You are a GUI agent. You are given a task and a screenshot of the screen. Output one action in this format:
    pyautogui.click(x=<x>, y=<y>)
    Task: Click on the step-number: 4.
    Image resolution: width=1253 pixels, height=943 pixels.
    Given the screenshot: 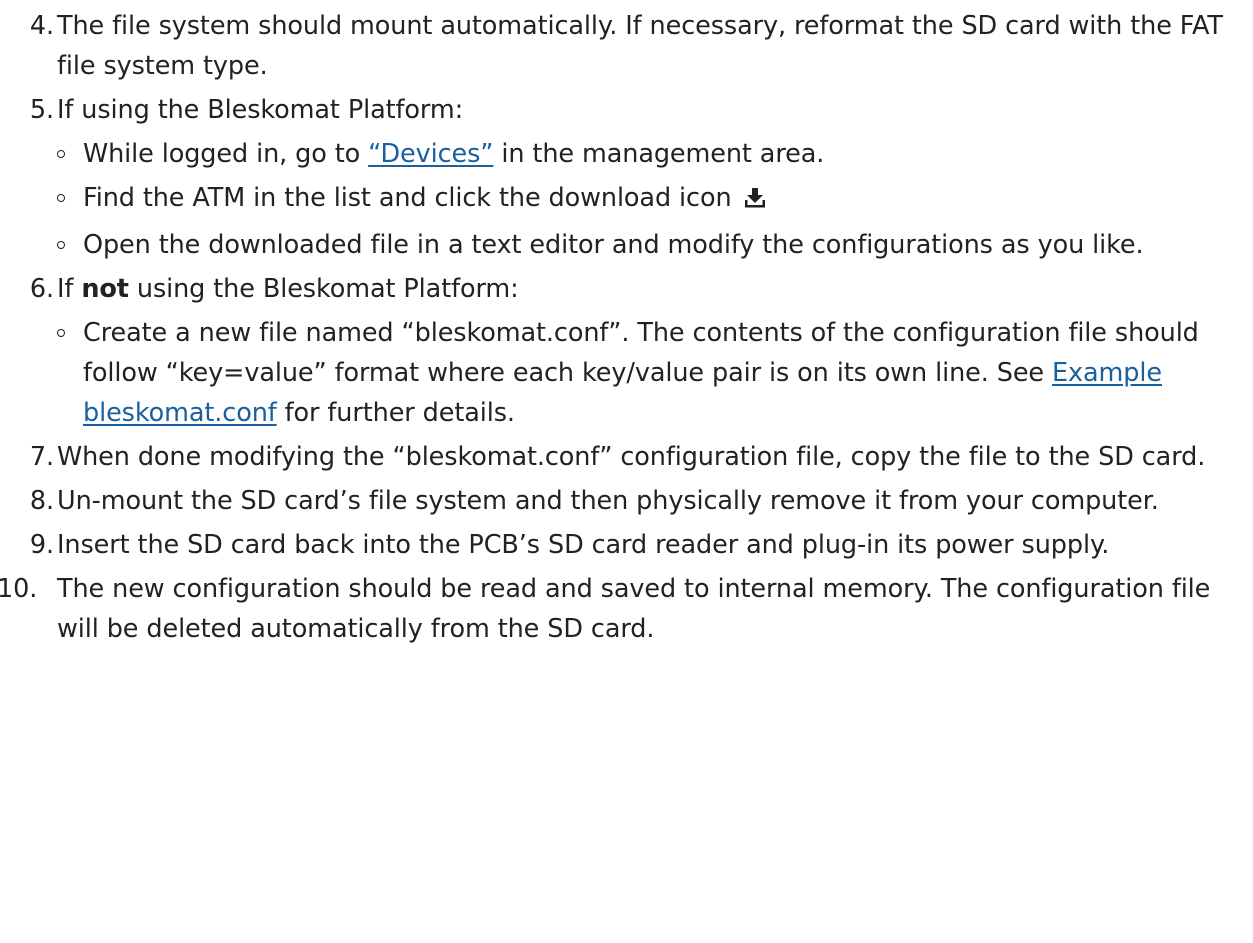 What is the action you would take?
    pyautogui.click(x=41, y=26)
    